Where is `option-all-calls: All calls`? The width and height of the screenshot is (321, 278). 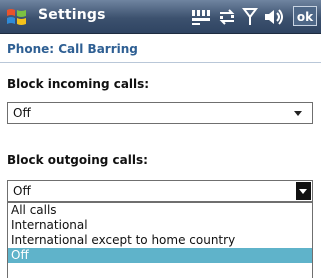 option-all-calls: All calls is located at coordinates (160, 210).